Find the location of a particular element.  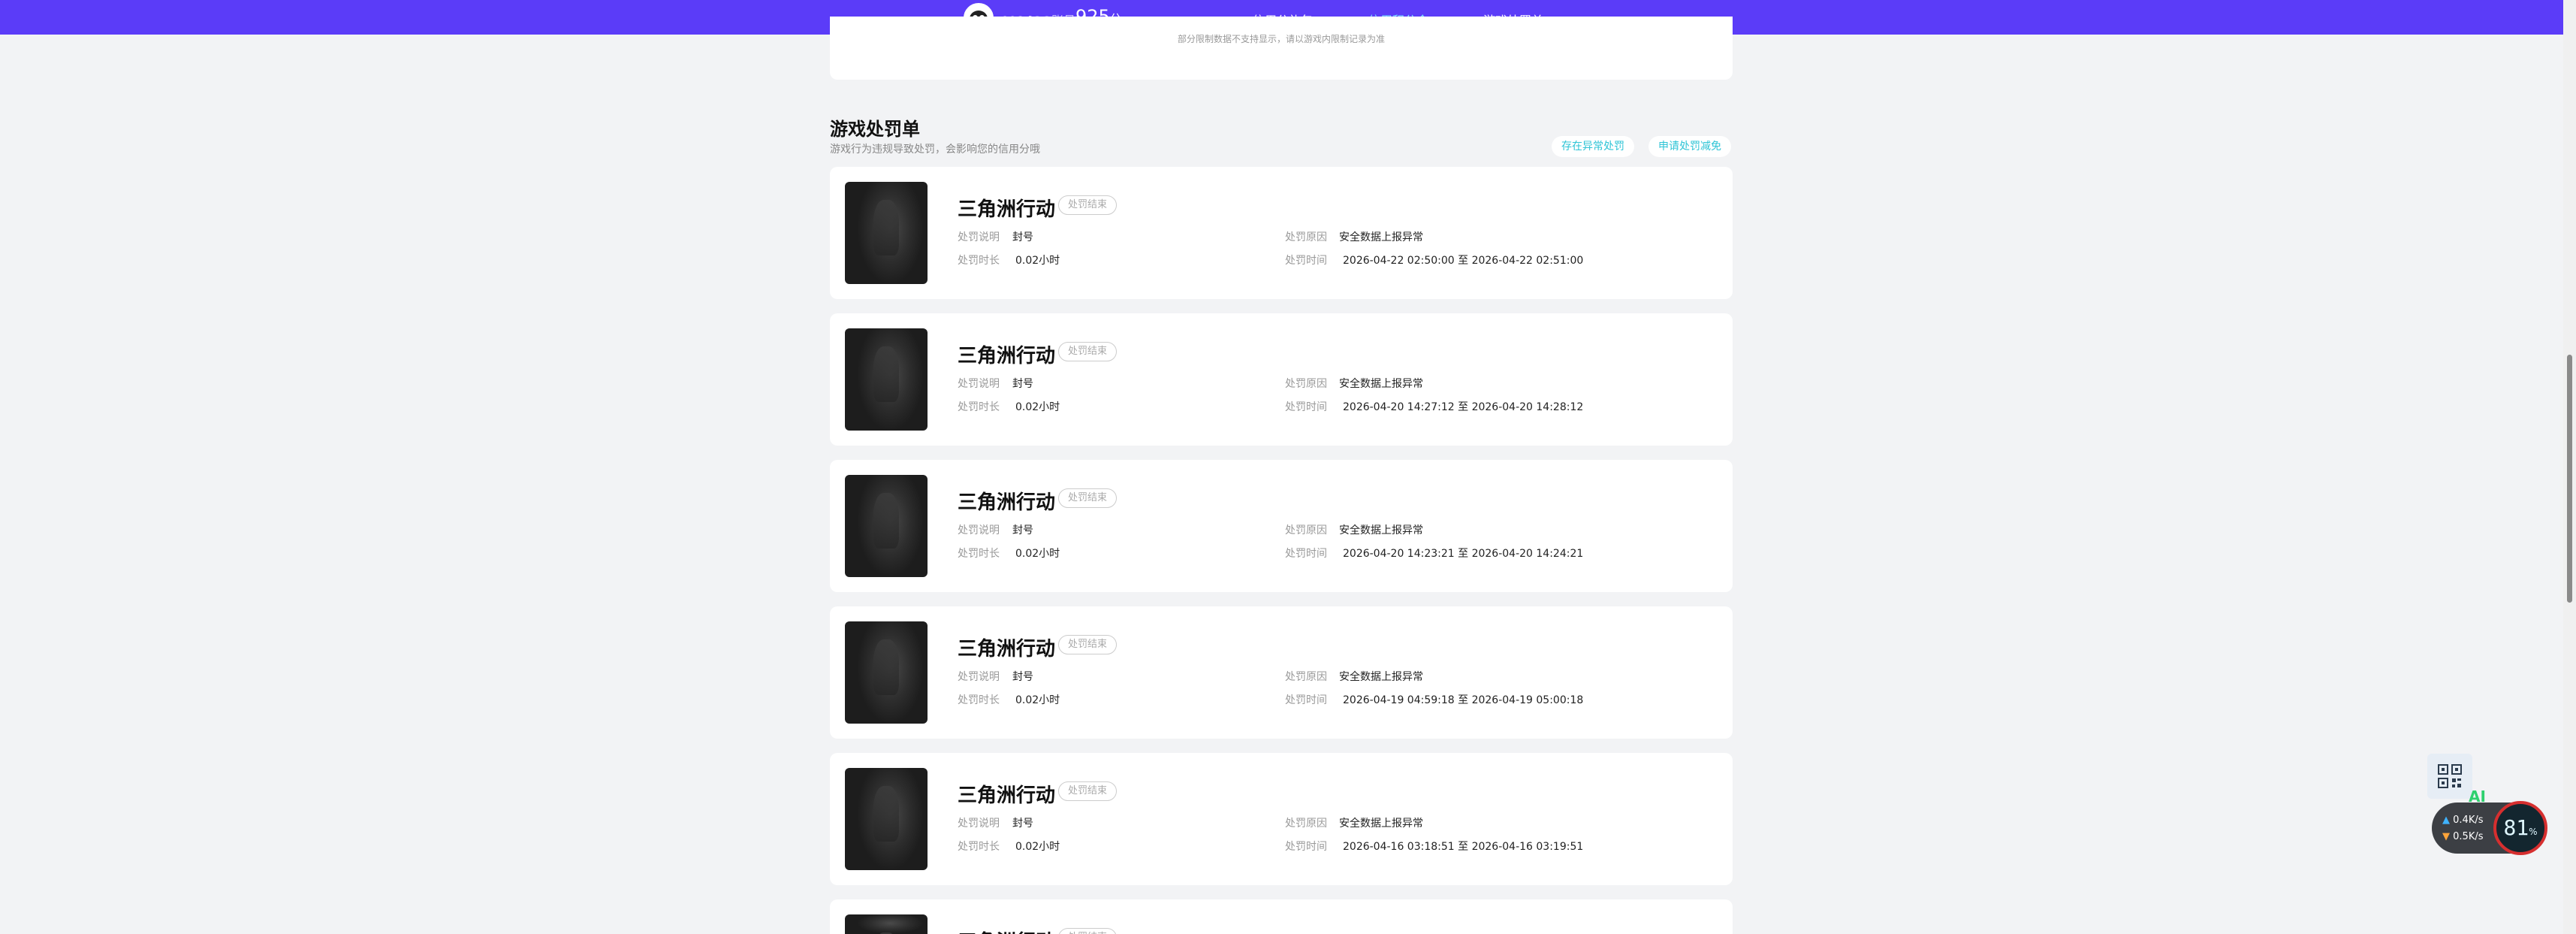

gauge-unit: % is located at coordinates (2533, 832).